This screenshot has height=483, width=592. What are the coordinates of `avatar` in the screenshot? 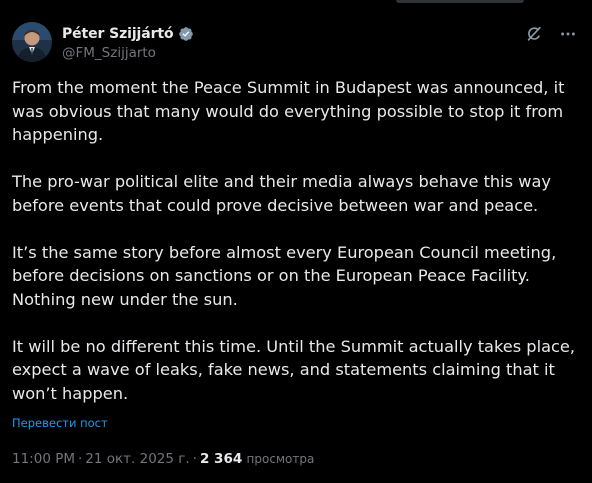 It's located at (32, 42).